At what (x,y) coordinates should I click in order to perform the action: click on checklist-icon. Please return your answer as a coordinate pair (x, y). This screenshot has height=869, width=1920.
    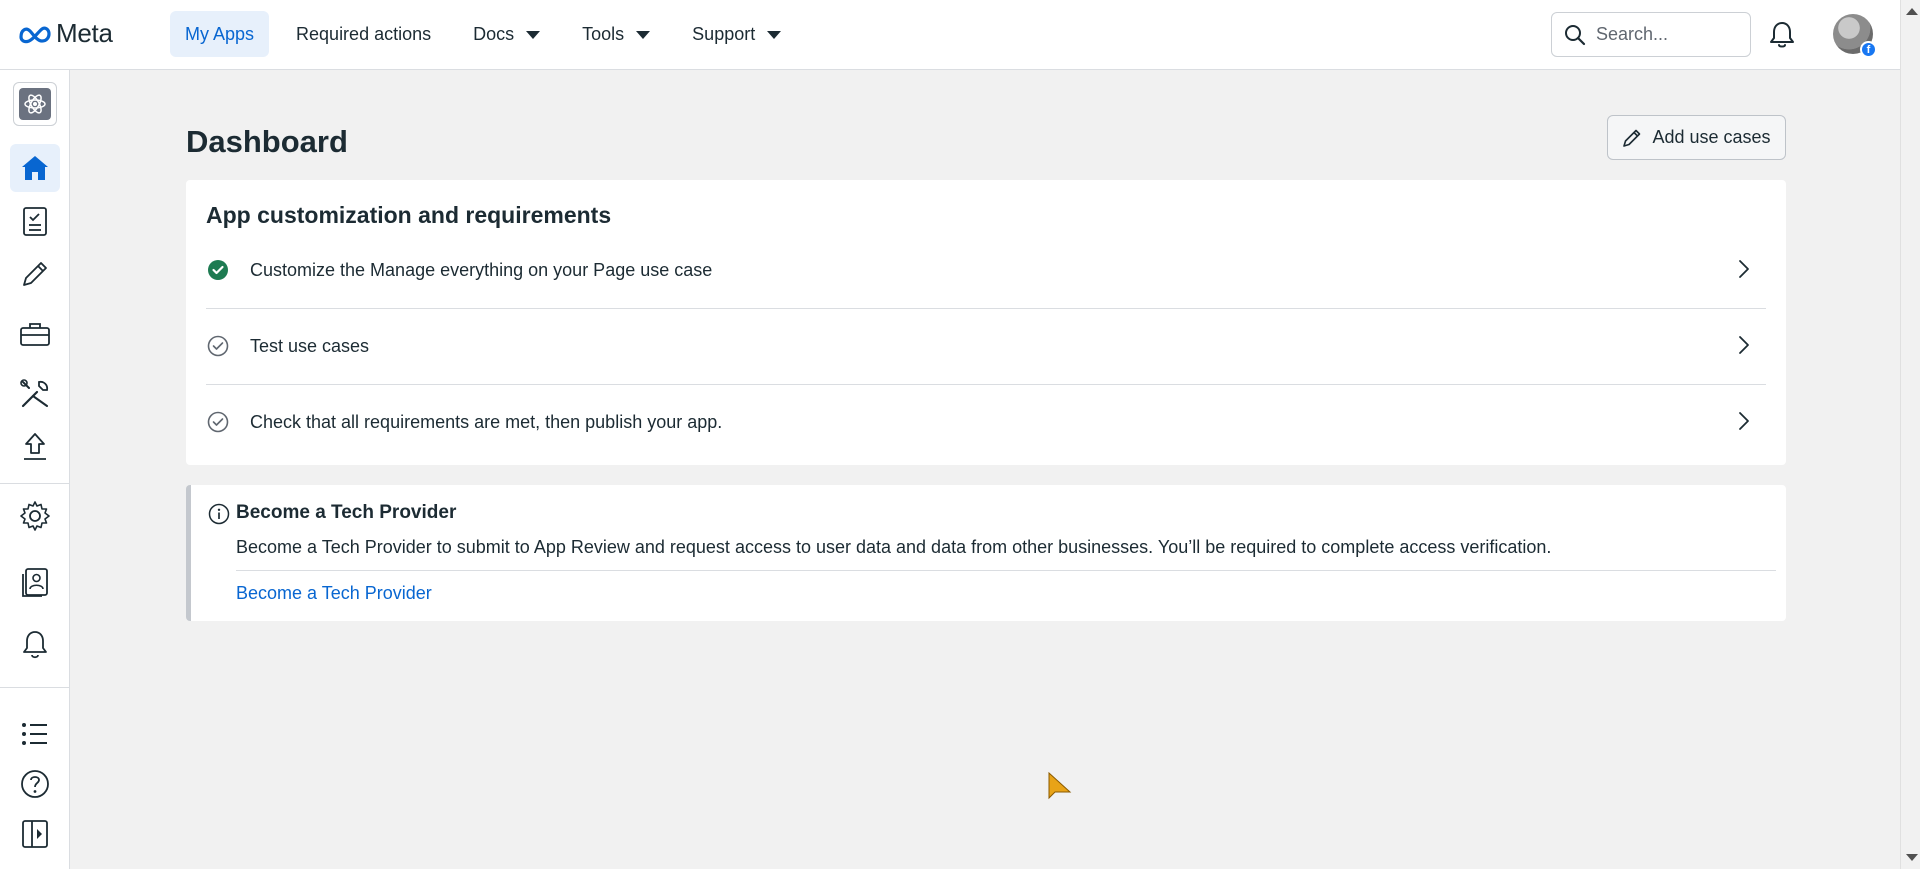
    Looking at the image, I should click on (35, 221).